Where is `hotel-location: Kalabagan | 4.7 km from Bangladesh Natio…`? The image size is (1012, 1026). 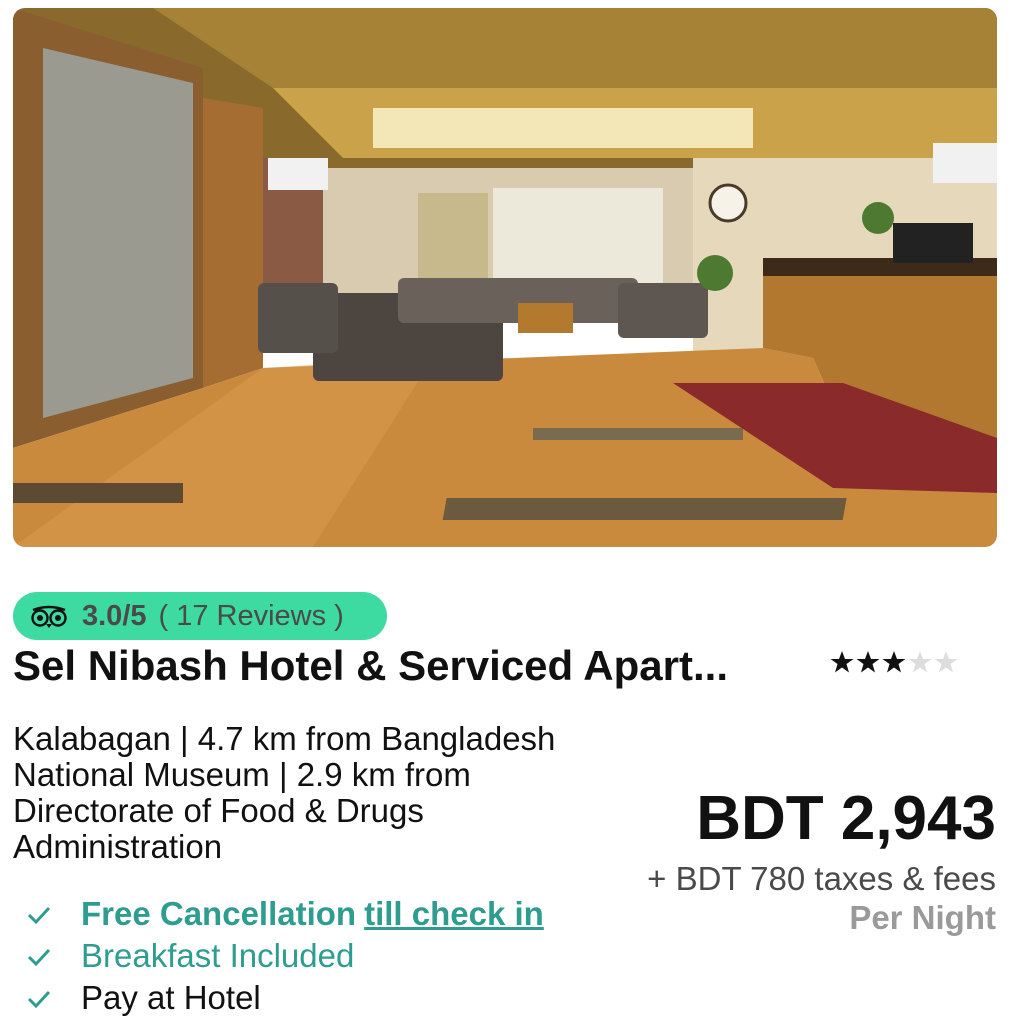 hotel-location: Kalabagan | 4.7 km from Bangladesh Natio… is located at coordinates (284, 792).